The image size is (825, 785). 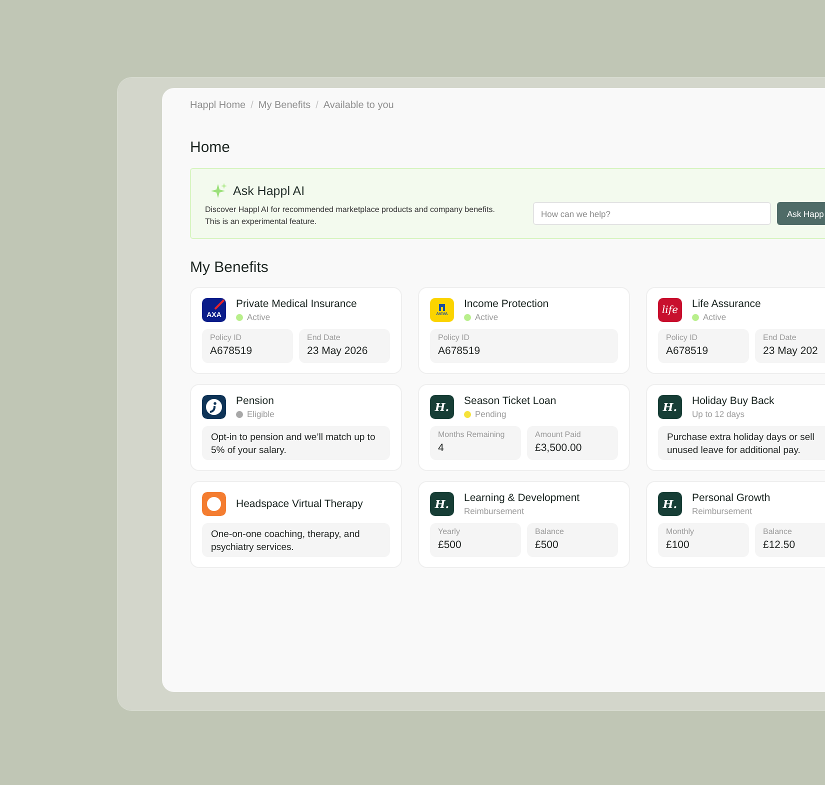 What do you see at coordinates (338, 351) in the screenshot?
I see `field-value: 23 May 2026` at bounding box center [338, 351].